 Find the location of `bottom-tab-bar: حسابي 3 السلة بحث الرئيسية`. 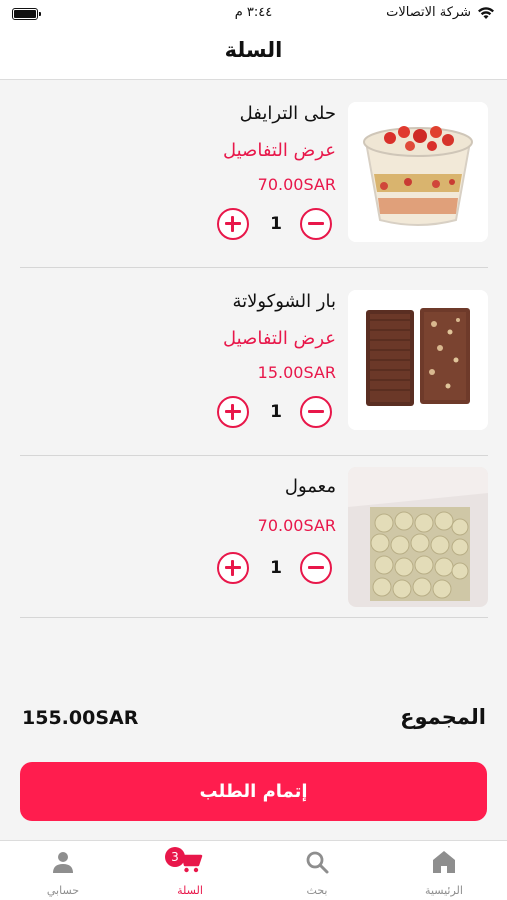

bottom-tab-bar: حسابي 3 السلة بحث الرئيسية is located at coordinates (253, 870).